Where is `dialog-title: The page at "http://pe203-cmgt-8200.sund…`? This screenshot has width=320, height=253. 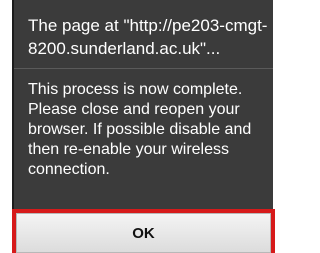 dialog-title: The page at "http://pe203-cmgt-8200.sund… is located at coordinates (148, 37).